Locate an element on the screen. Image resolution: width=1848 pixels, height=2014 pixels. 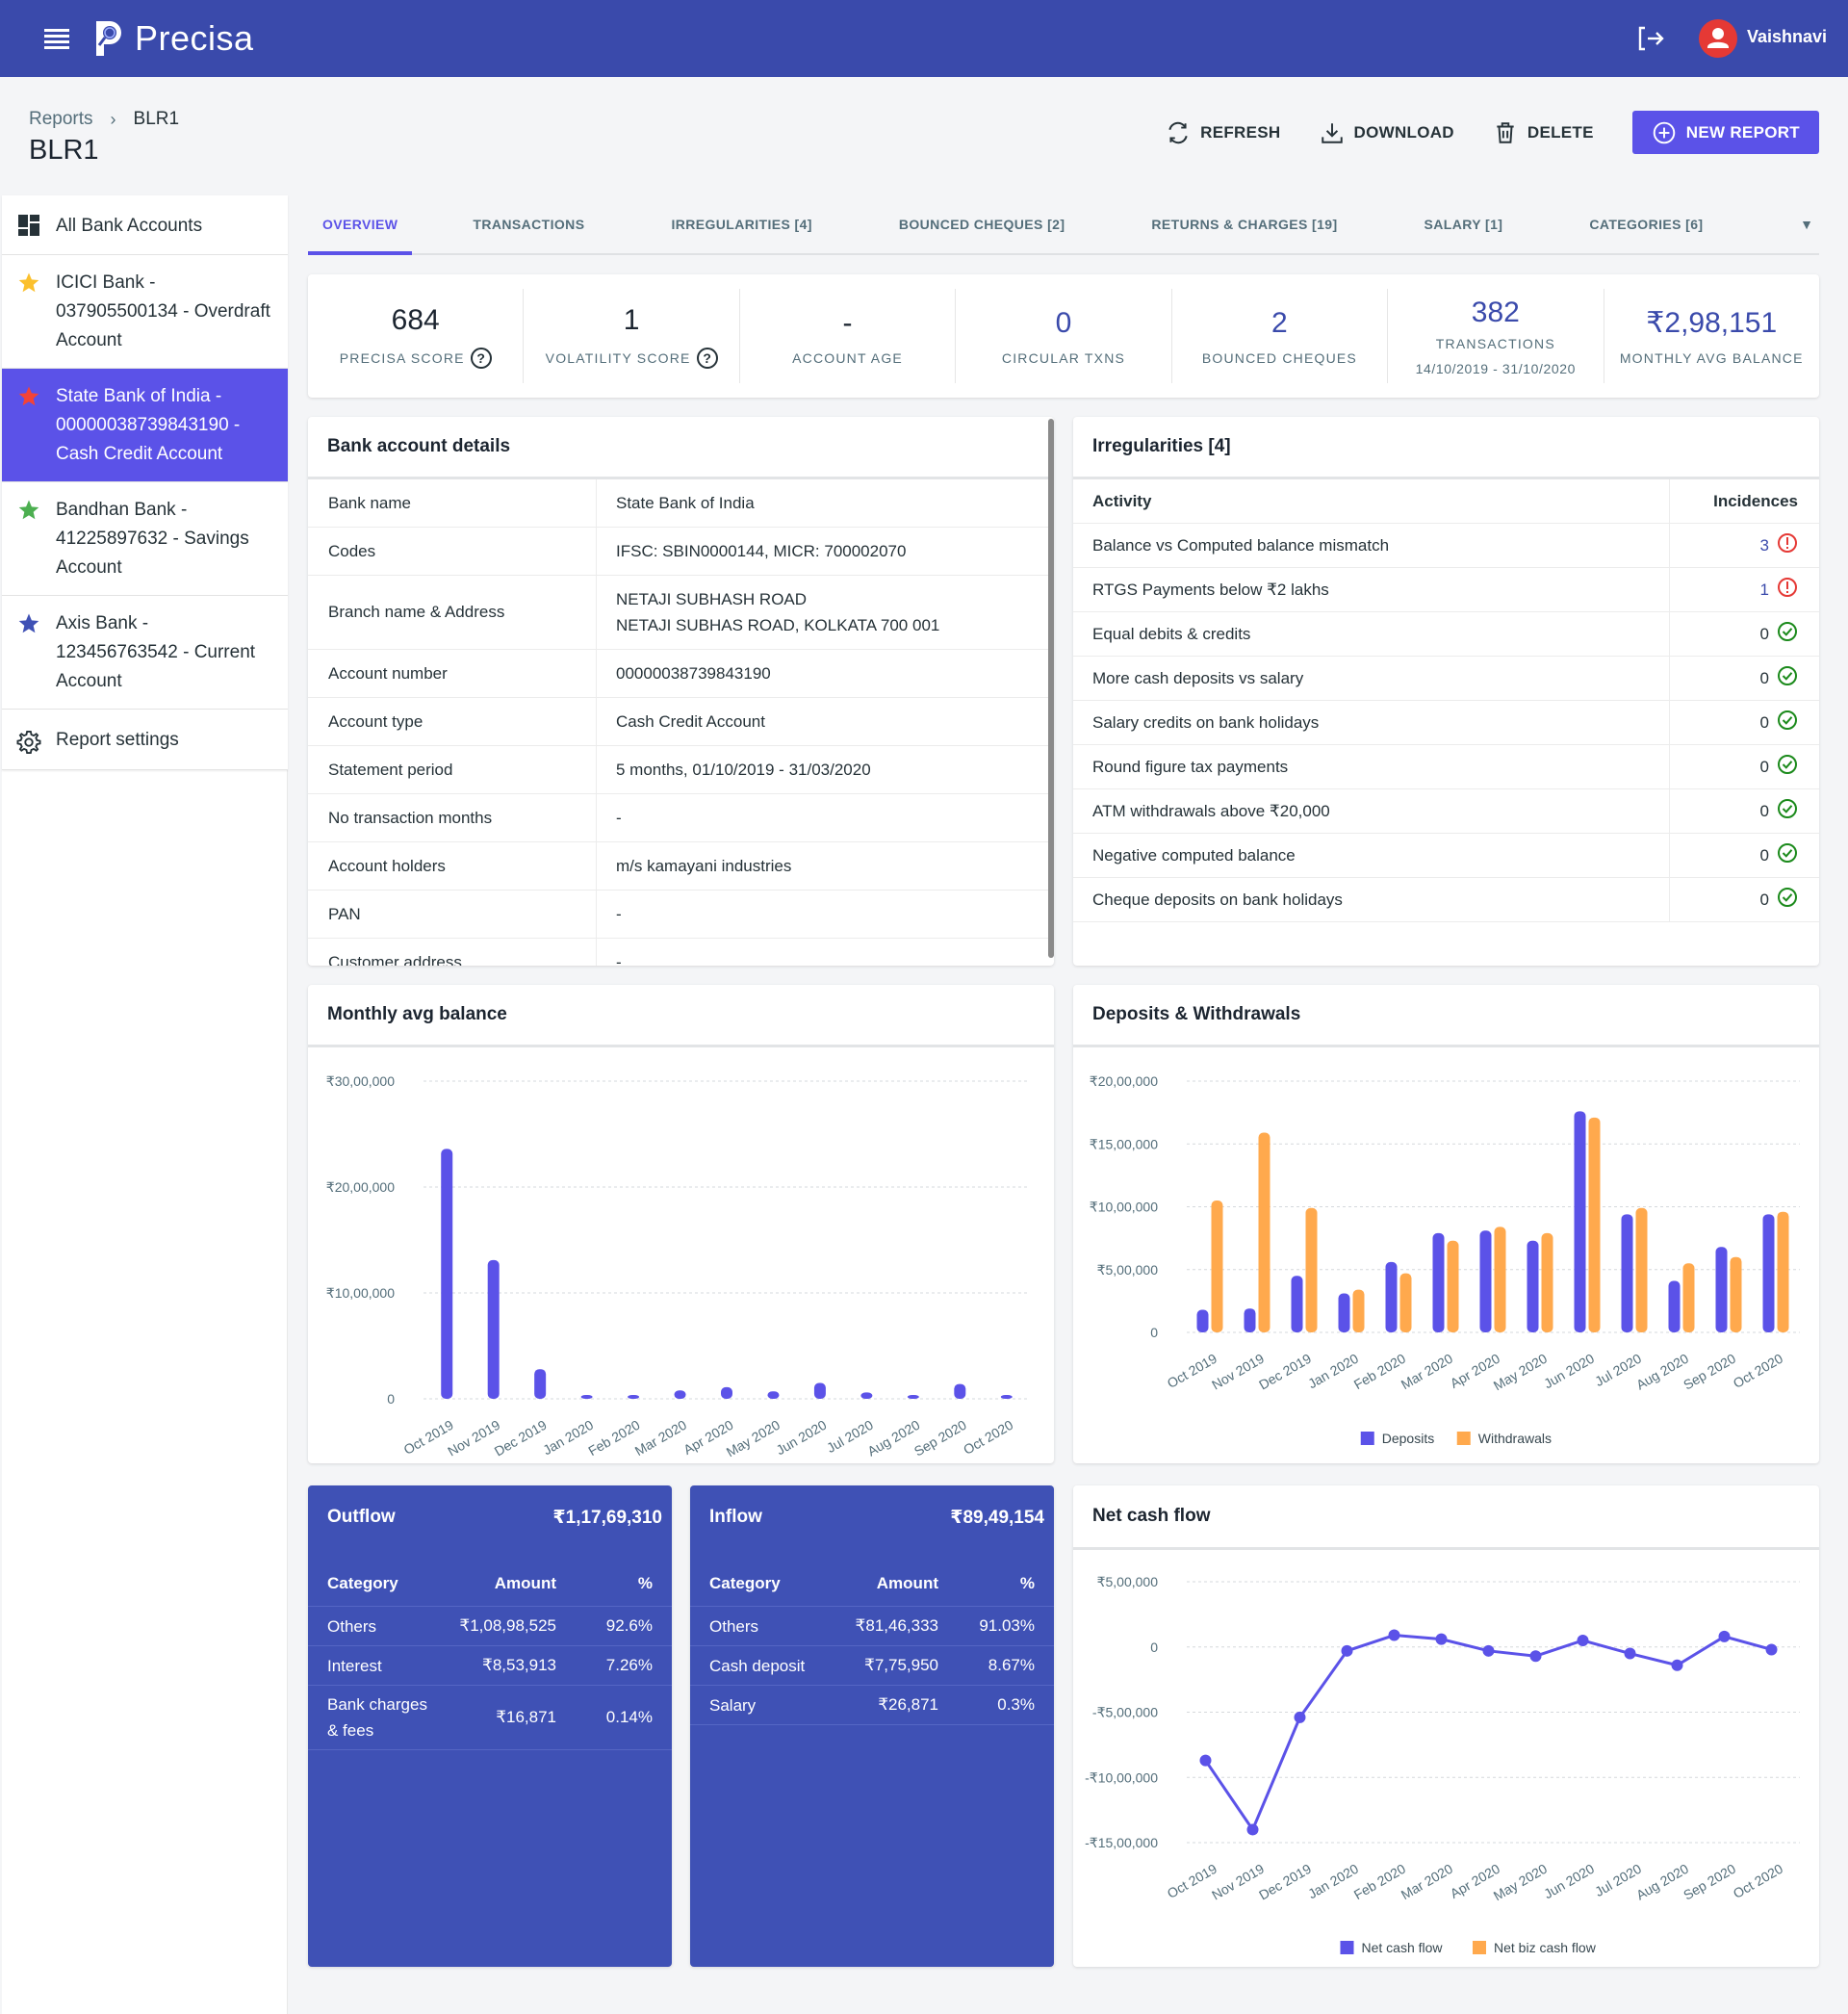
irregularity-row: Balance vs Computed balance mismatch 3 is located at coordinates (1446, 546).